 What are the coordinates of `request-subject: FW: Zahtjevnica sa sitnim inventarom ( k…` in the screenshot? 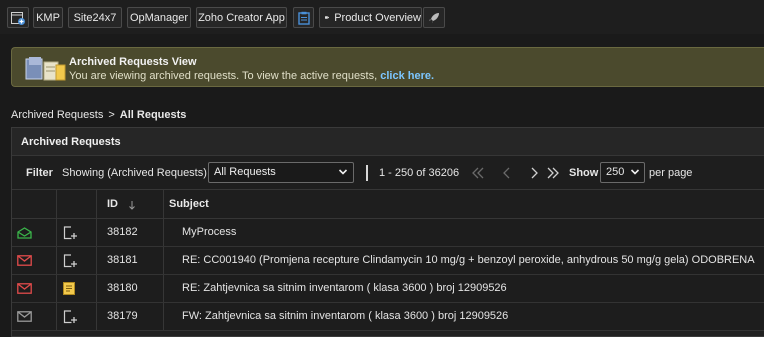 It's located at (345, 316).